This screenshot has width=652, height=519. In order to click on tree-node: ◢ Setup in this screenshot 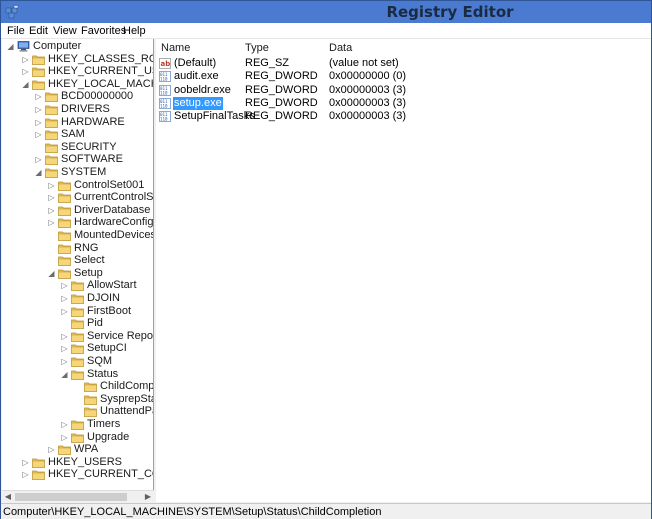, I will do `click(100, 273)`.